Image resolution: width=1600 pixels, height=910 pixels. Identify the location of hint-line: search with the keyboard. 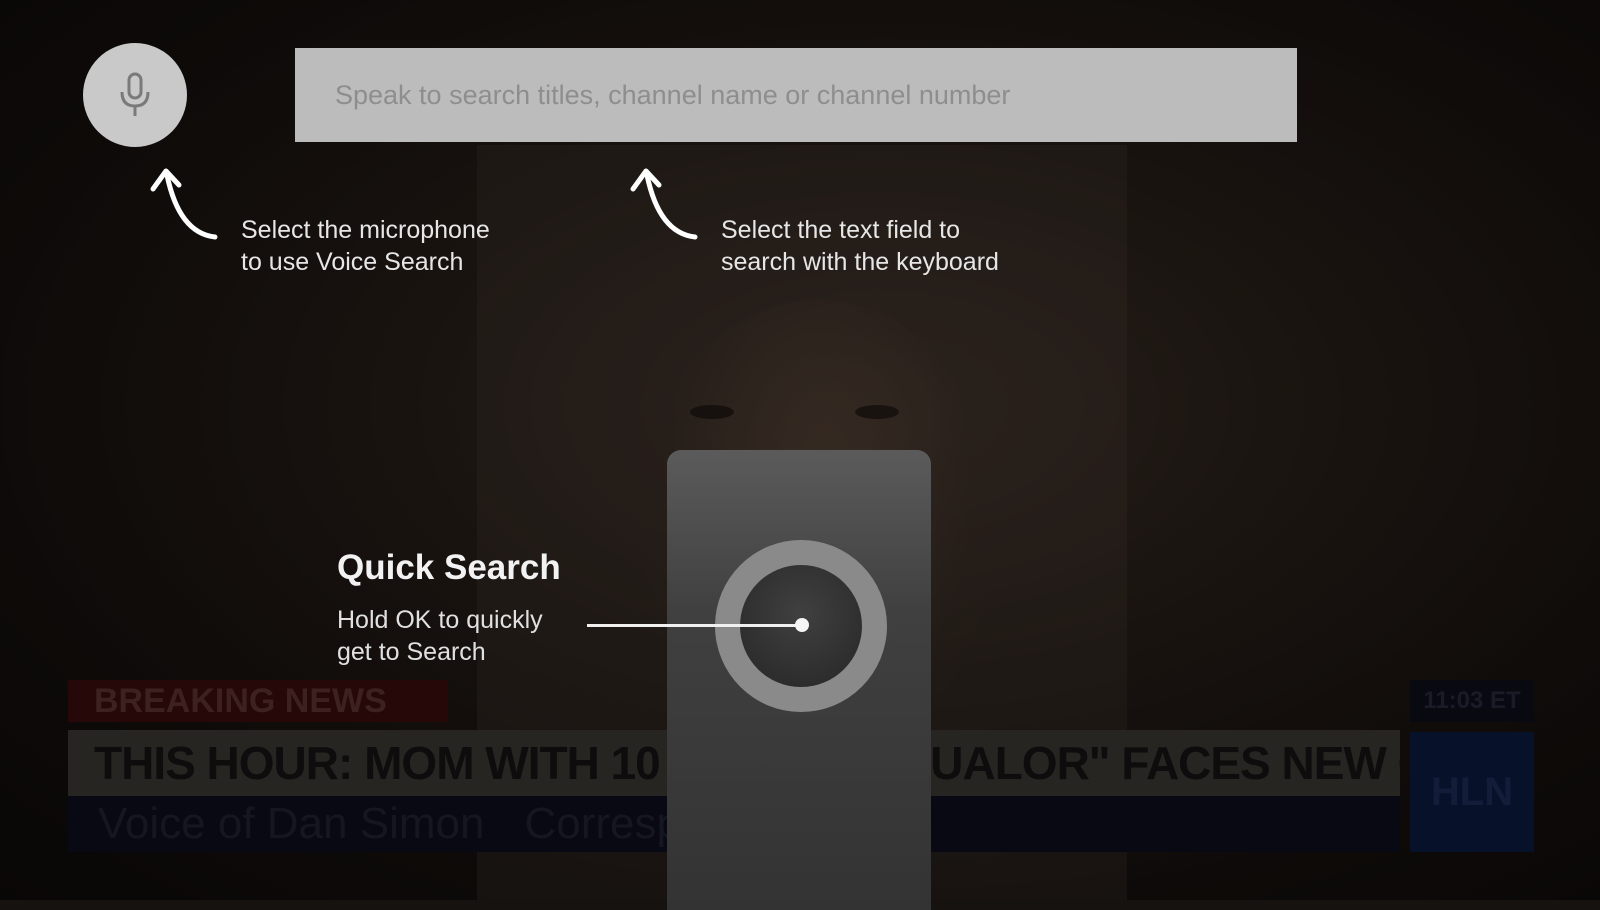
(860, 262).